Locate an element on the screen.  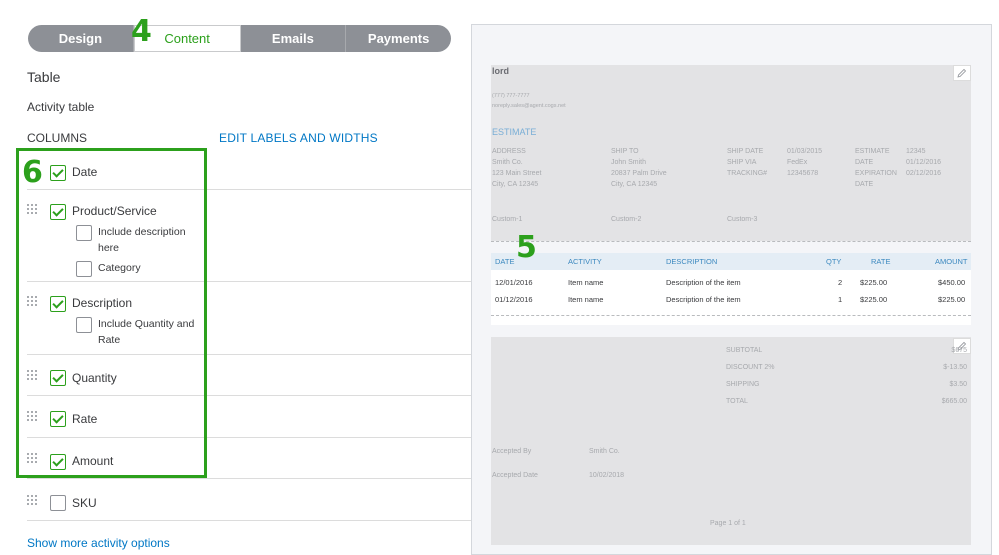
table-row: 01/12/2016 is located at coordinates (514, 299).